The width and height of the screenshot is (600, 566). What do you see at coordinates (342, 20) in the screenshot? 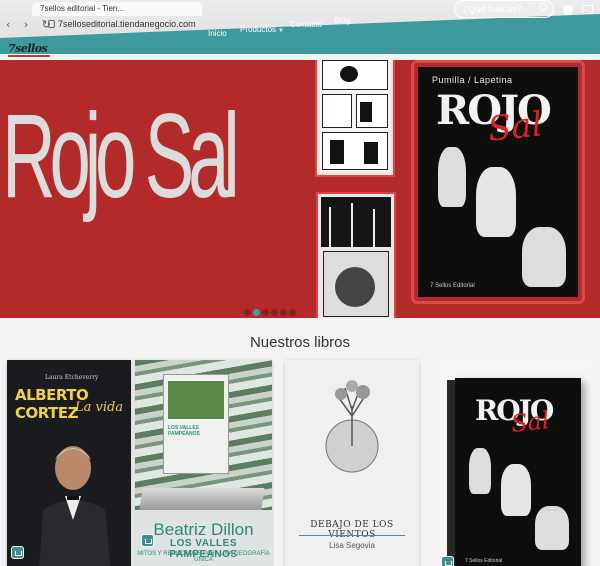
I see `nav-blog: Blog` at bounding box center [342, 20].